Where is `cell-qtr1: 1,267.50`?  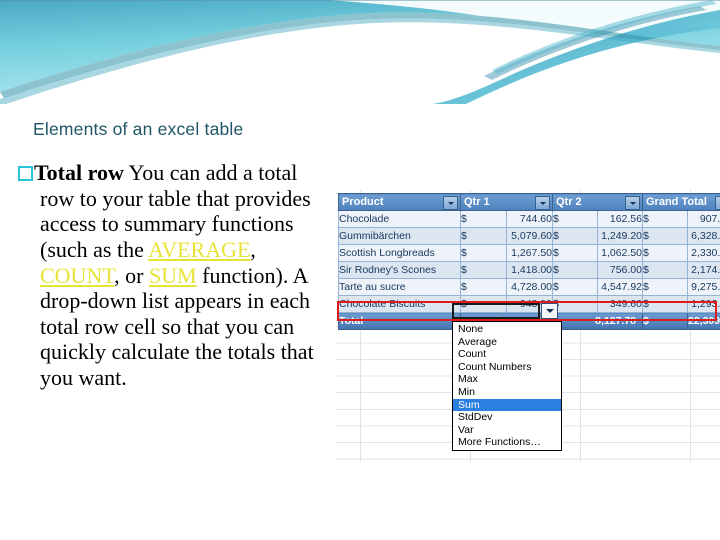 cell-qtr1: 1,267.50 is located at coordinates (529, 253).